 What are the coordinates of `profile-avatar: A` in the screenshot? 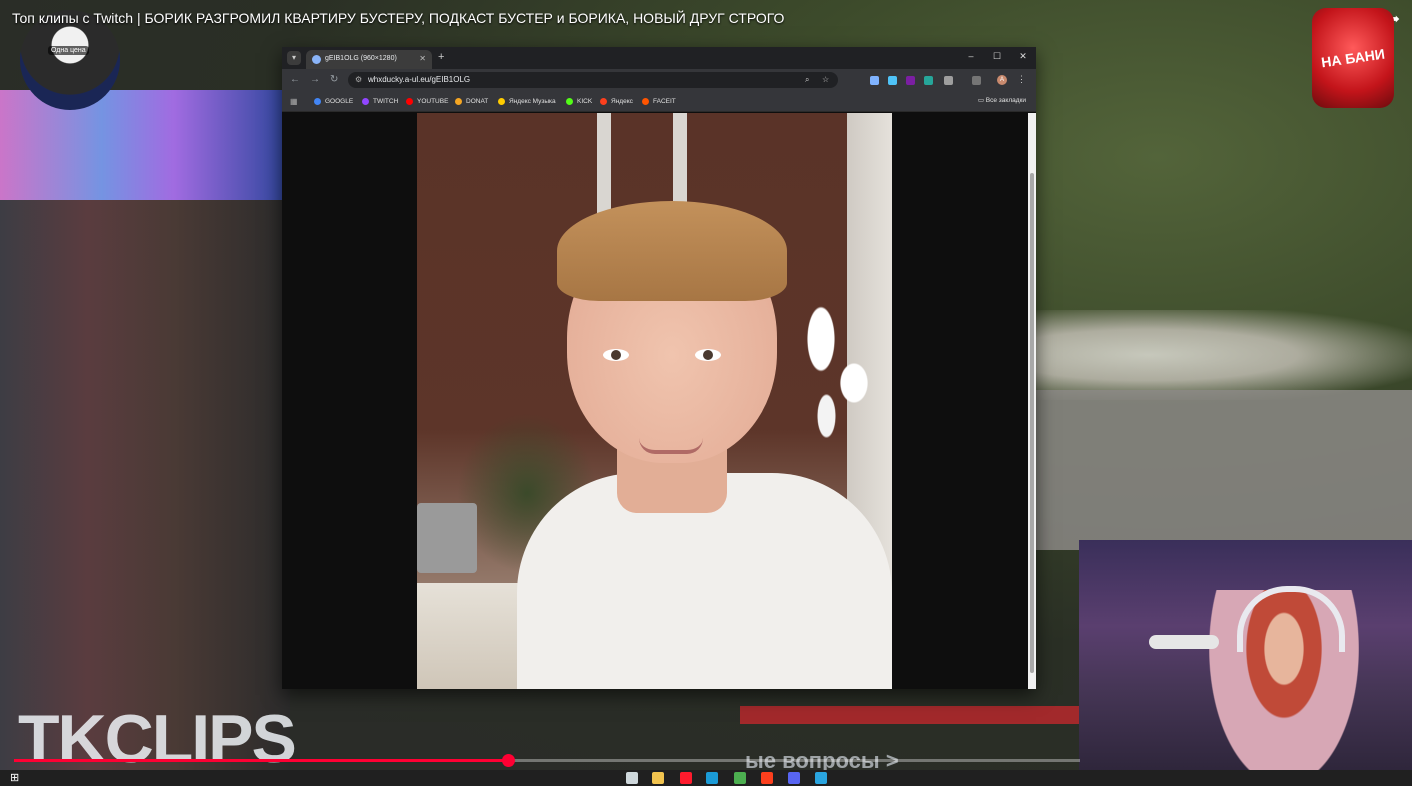 It's located at (1002, 80).